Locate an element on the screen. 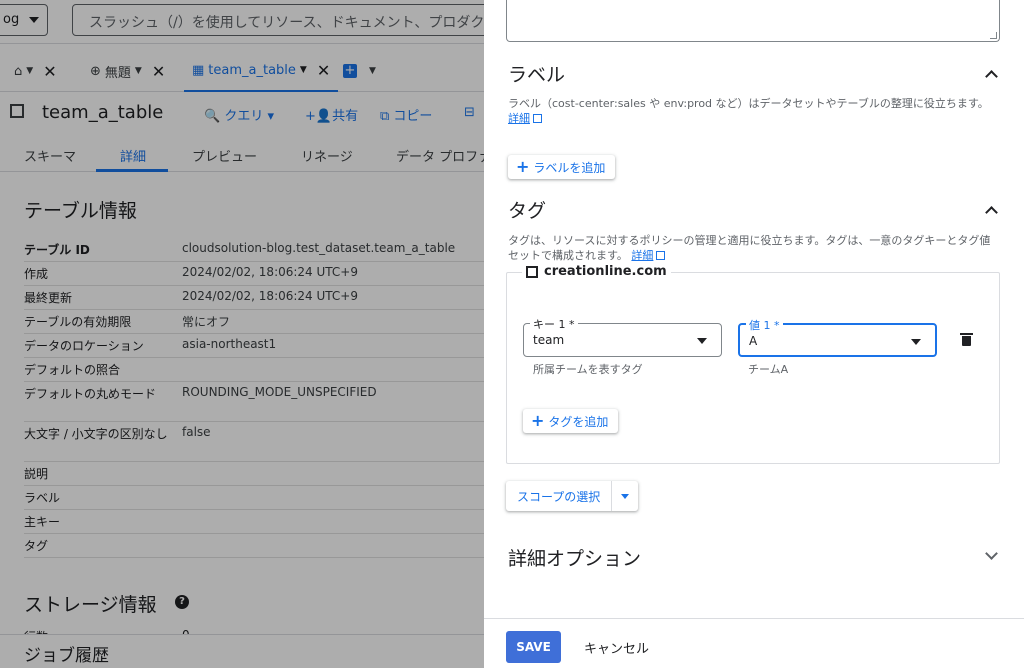  description-textarea is located at coordinates (753, 21).